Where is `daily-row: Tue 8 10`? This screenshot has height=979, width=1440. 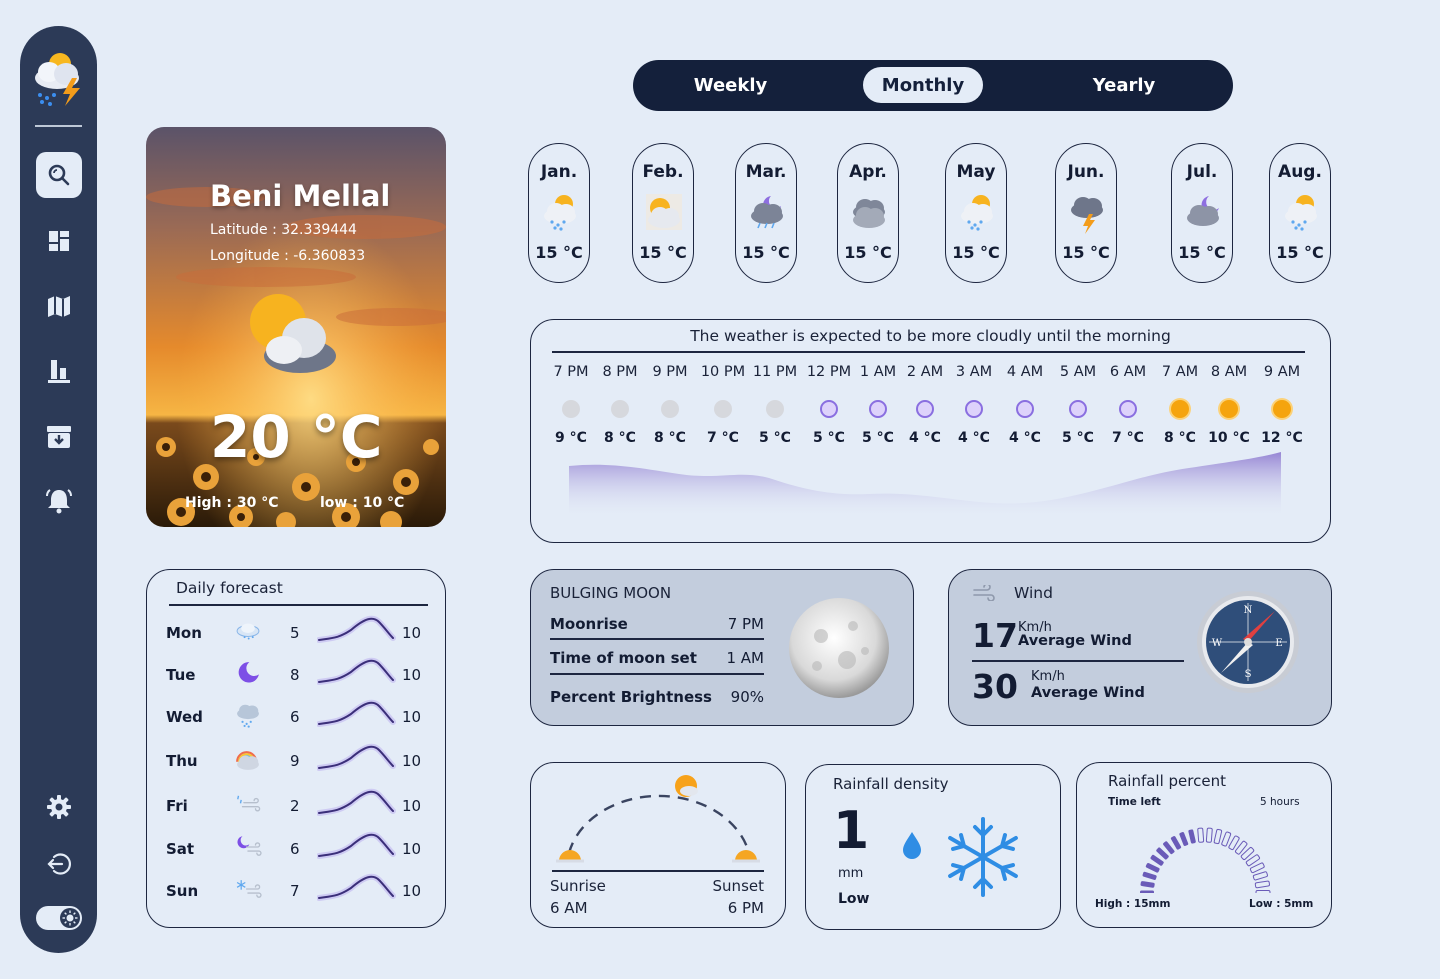 daily-row: Tue 8 10 is located at coordinates (297, 674).